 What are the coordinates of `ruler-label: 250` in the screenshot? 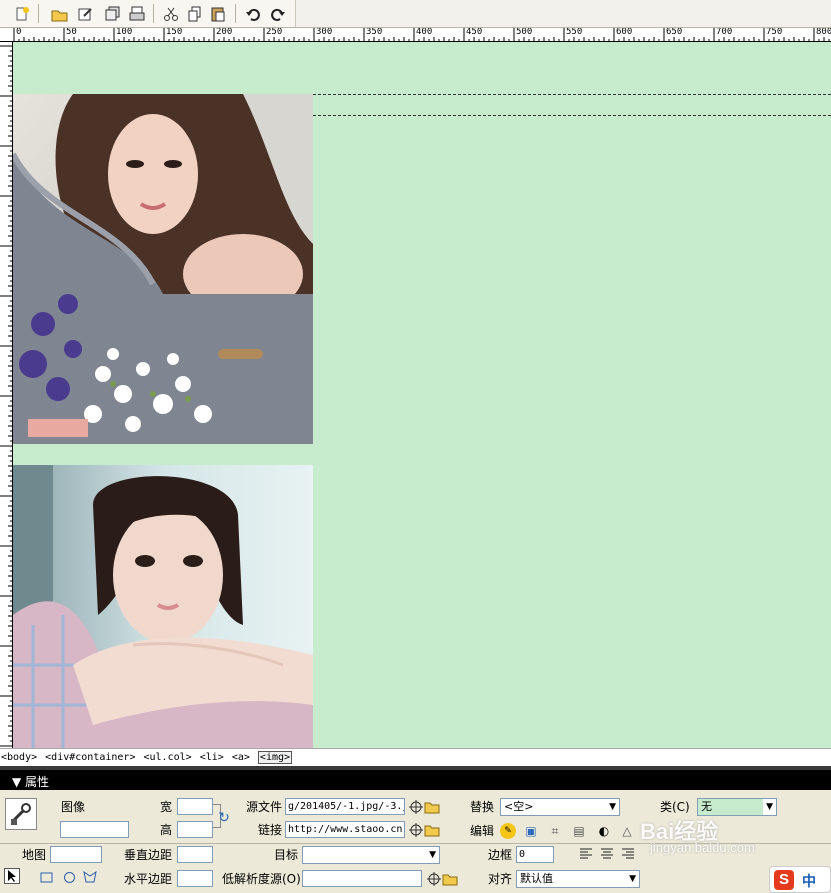 It's located at (274, 32).